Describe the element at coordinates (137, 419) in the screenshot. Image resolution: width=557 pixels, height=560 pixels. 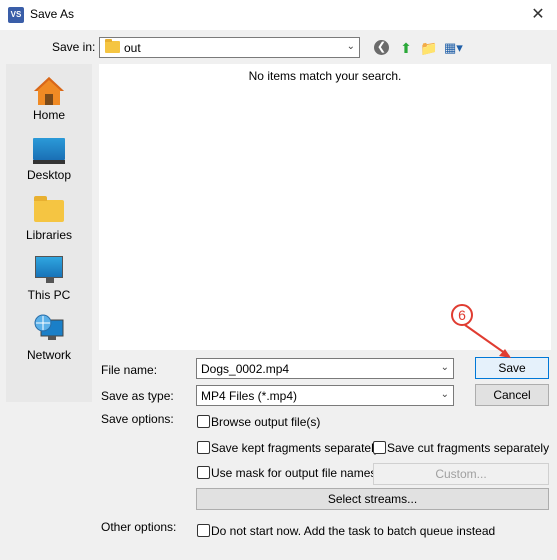
I see `save-options-label: Save options:` at that location.